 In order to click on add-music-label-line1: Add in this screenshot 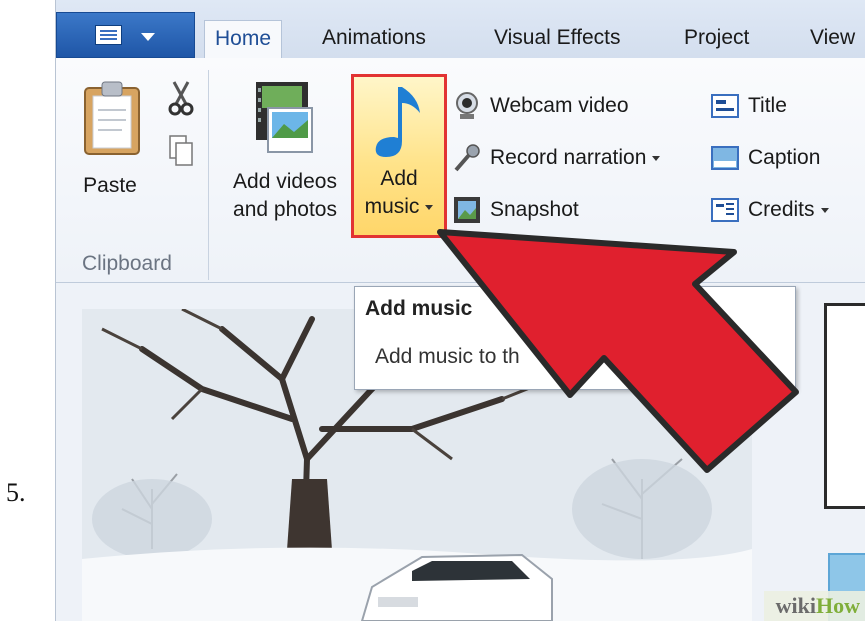, I will do `click(399, 178)`.